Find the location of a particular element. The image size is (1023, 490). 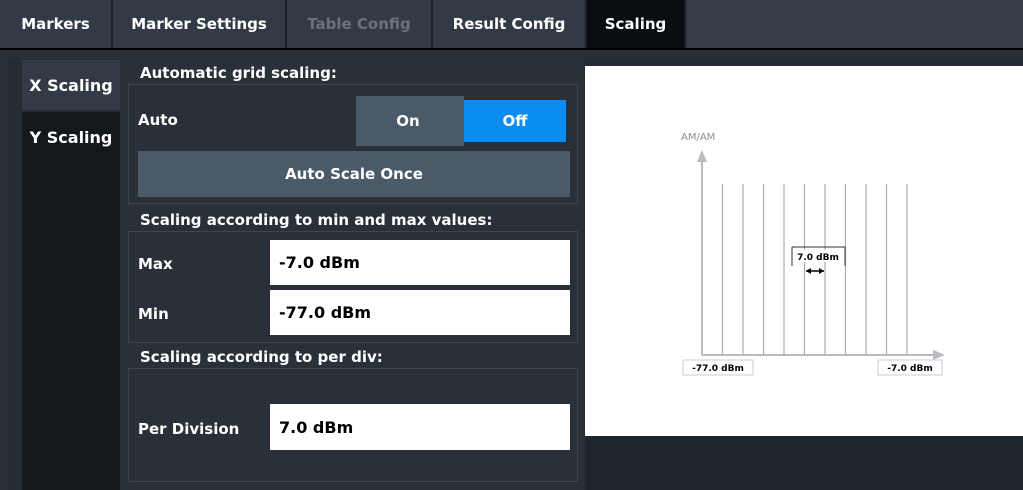

scaling-diagram-svg: AM/AM 7.0 dBm -77.0 dBm -7.0 dBm is located at coordinates (813, 254).